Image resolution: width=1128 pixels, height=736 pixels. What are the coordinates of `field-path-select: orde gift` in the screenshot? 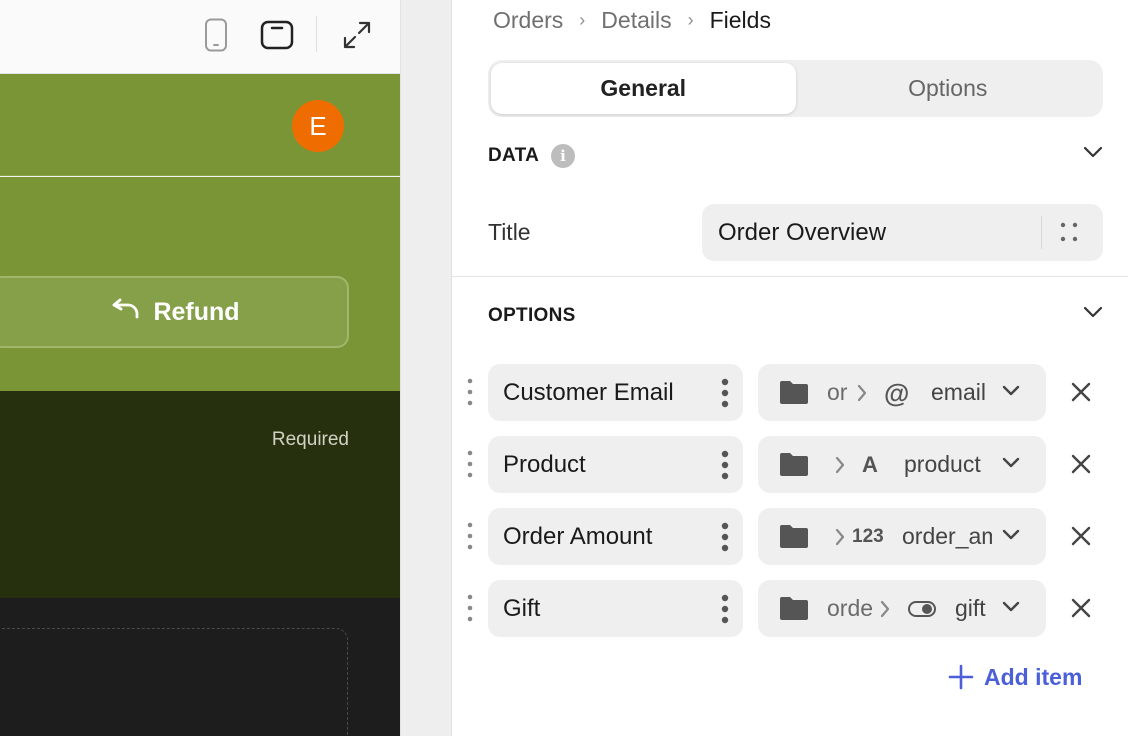 It's located at (902, 608).